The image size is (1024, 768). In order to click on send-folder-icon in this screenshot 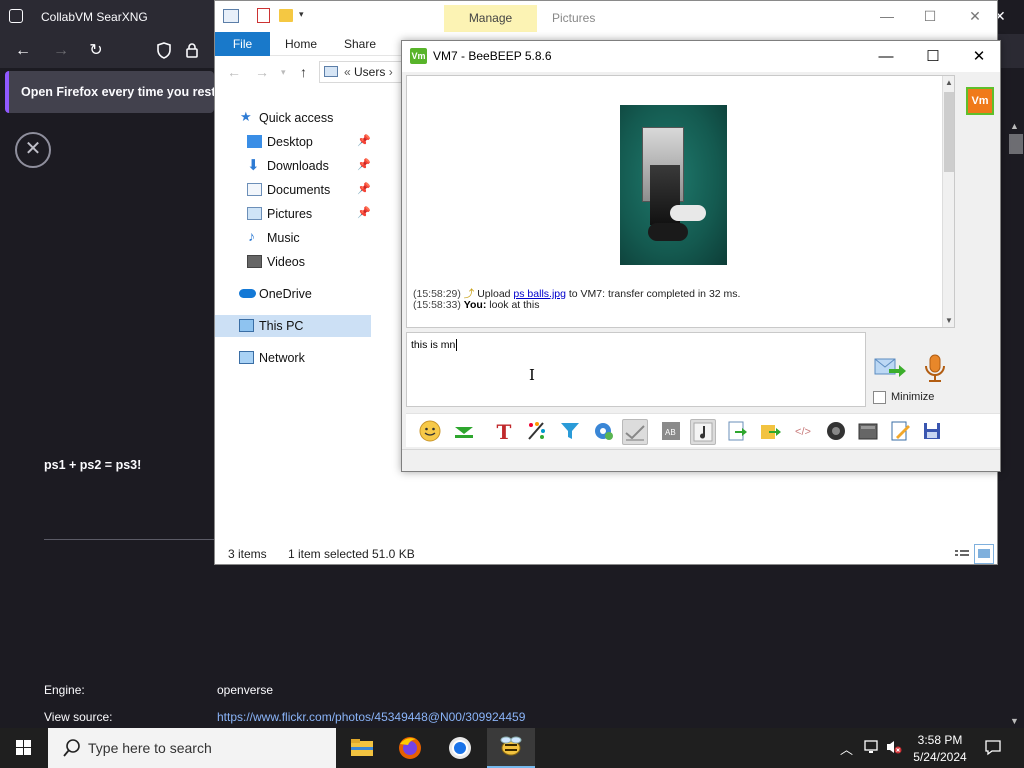, I will do `click(770, 432)`.